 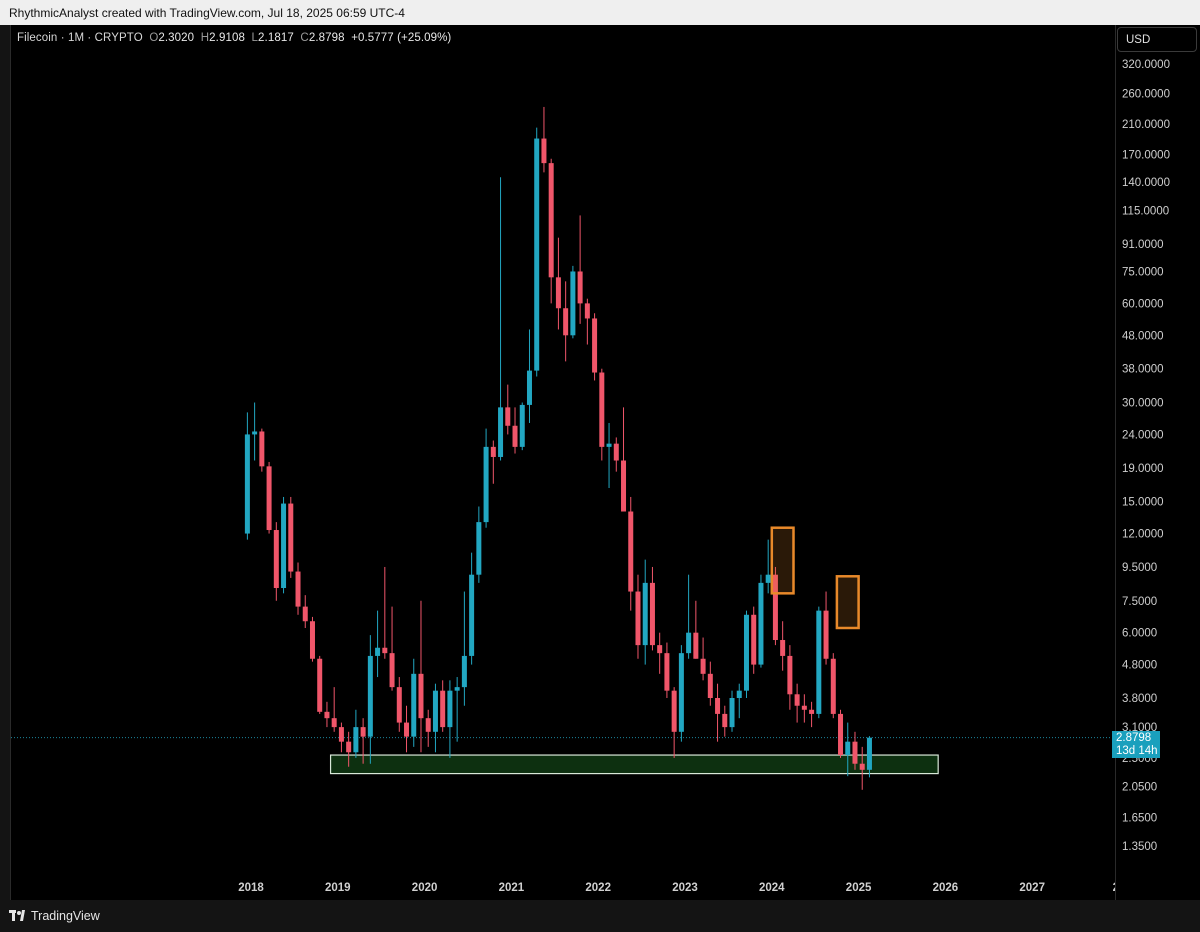 What do you see at coordinates (1143, 404) in the screenshot?
I see `y-tick-label: 30.0000` at bounding box center [1143, 404].